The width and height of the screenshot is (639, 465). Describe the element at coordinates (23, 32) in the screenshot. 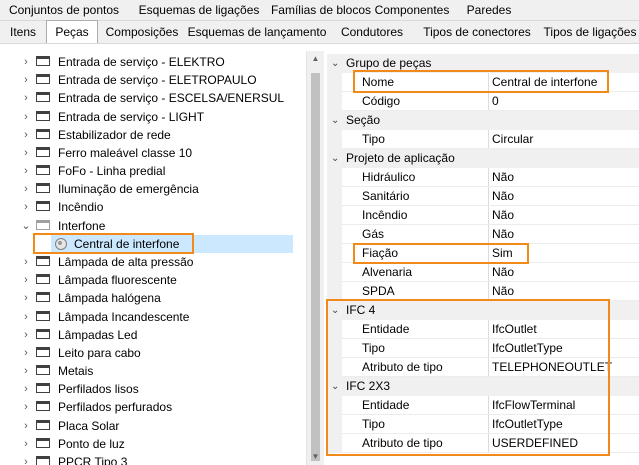

I see `tab-itens: Itens` at that location.